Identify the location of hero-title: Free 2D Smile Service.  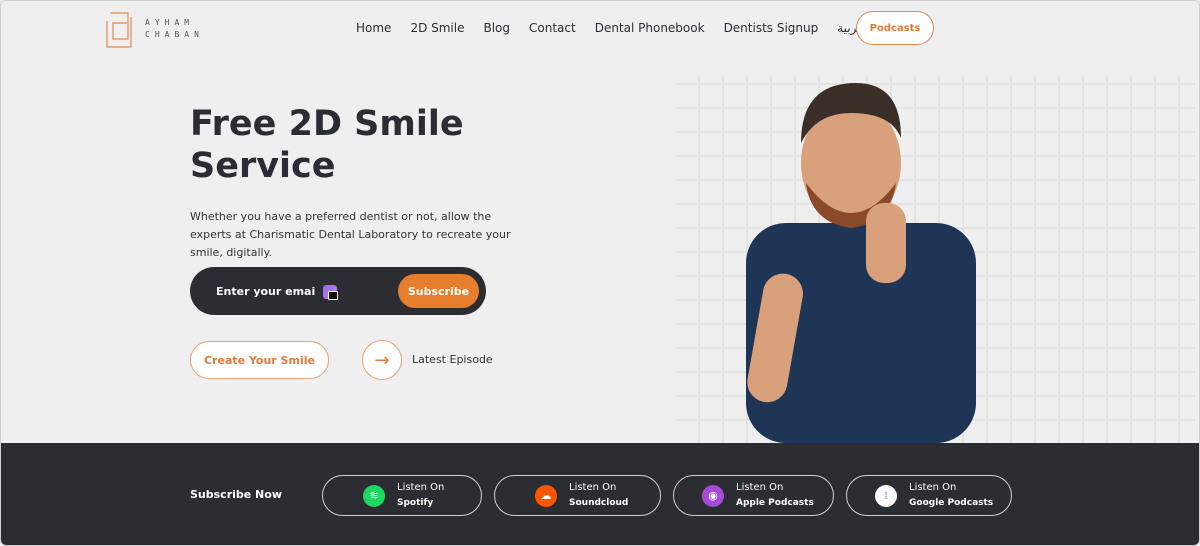
(327, 145).